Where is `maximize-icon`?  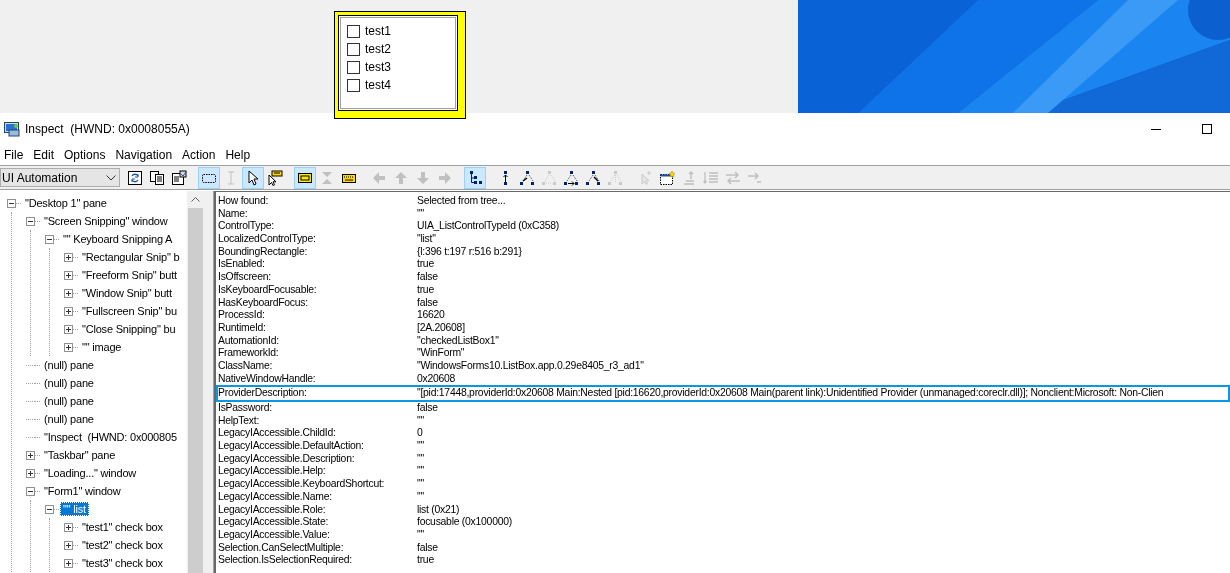
maximize-icon is located at coordinates (1207, 129).